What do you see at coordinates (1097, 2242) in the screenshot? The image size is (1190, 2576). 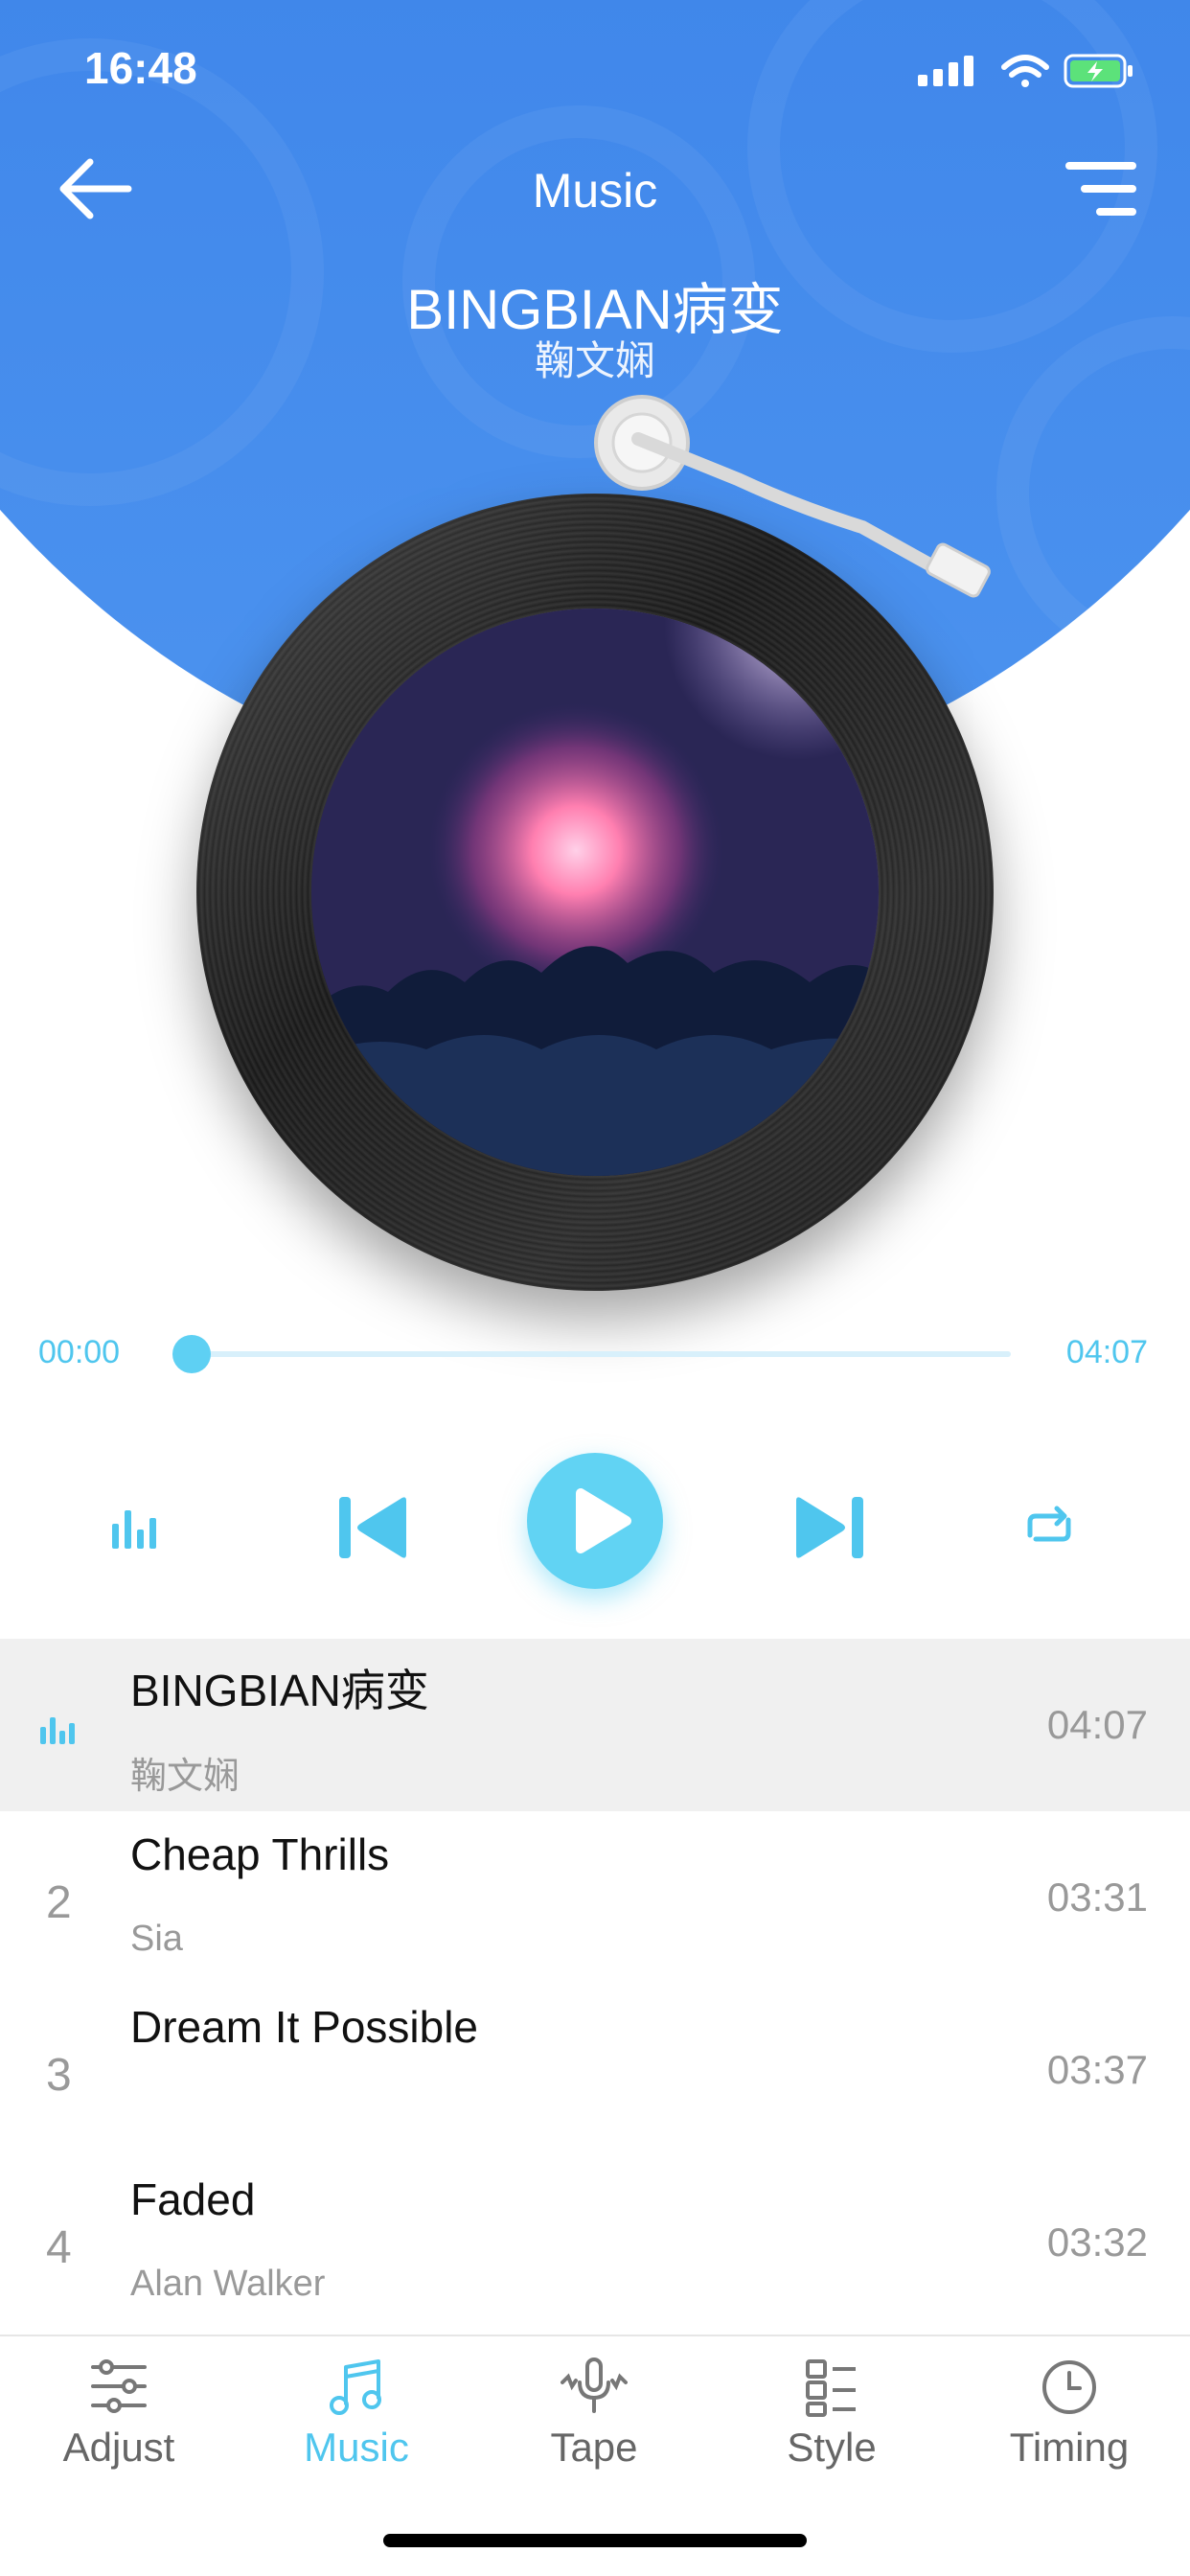 I see `track-duration: 03:32` at bounding box center [1097, 2242].